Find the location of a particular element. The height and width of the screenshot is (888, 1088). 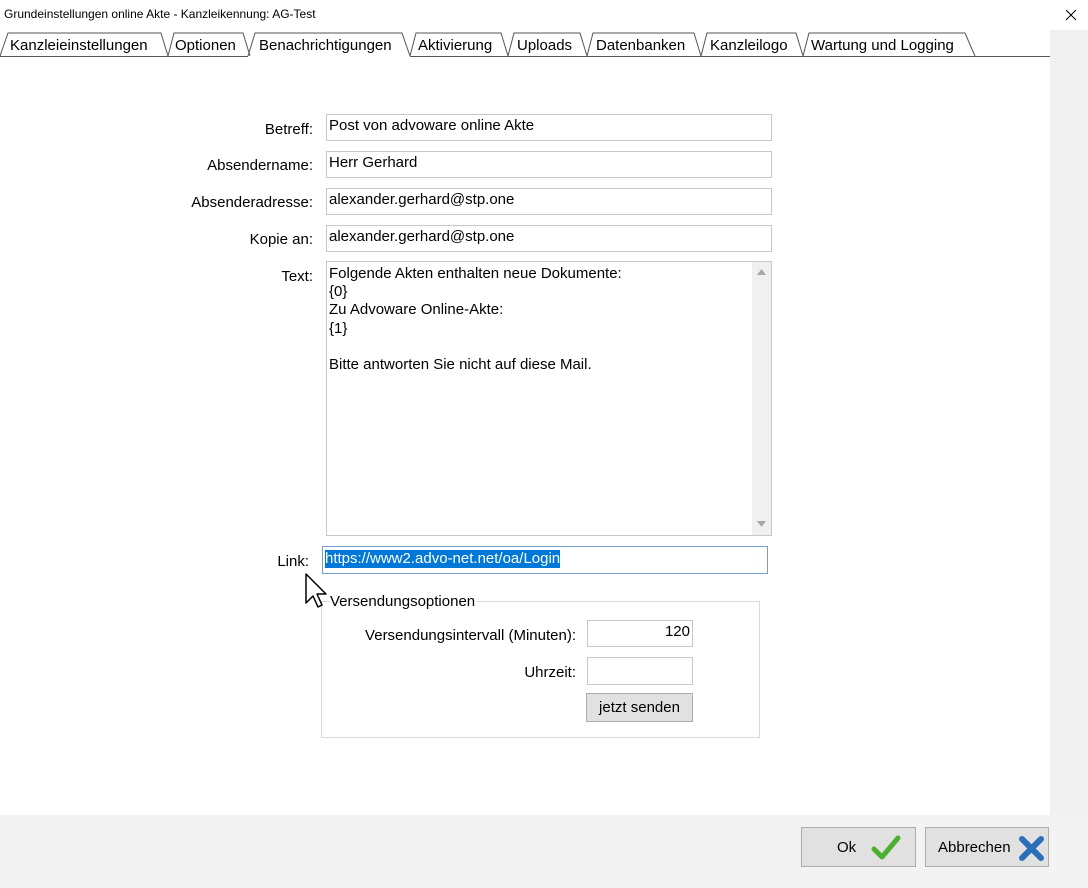

tab-uploads: Uploads is located at coordinates (544, 45).